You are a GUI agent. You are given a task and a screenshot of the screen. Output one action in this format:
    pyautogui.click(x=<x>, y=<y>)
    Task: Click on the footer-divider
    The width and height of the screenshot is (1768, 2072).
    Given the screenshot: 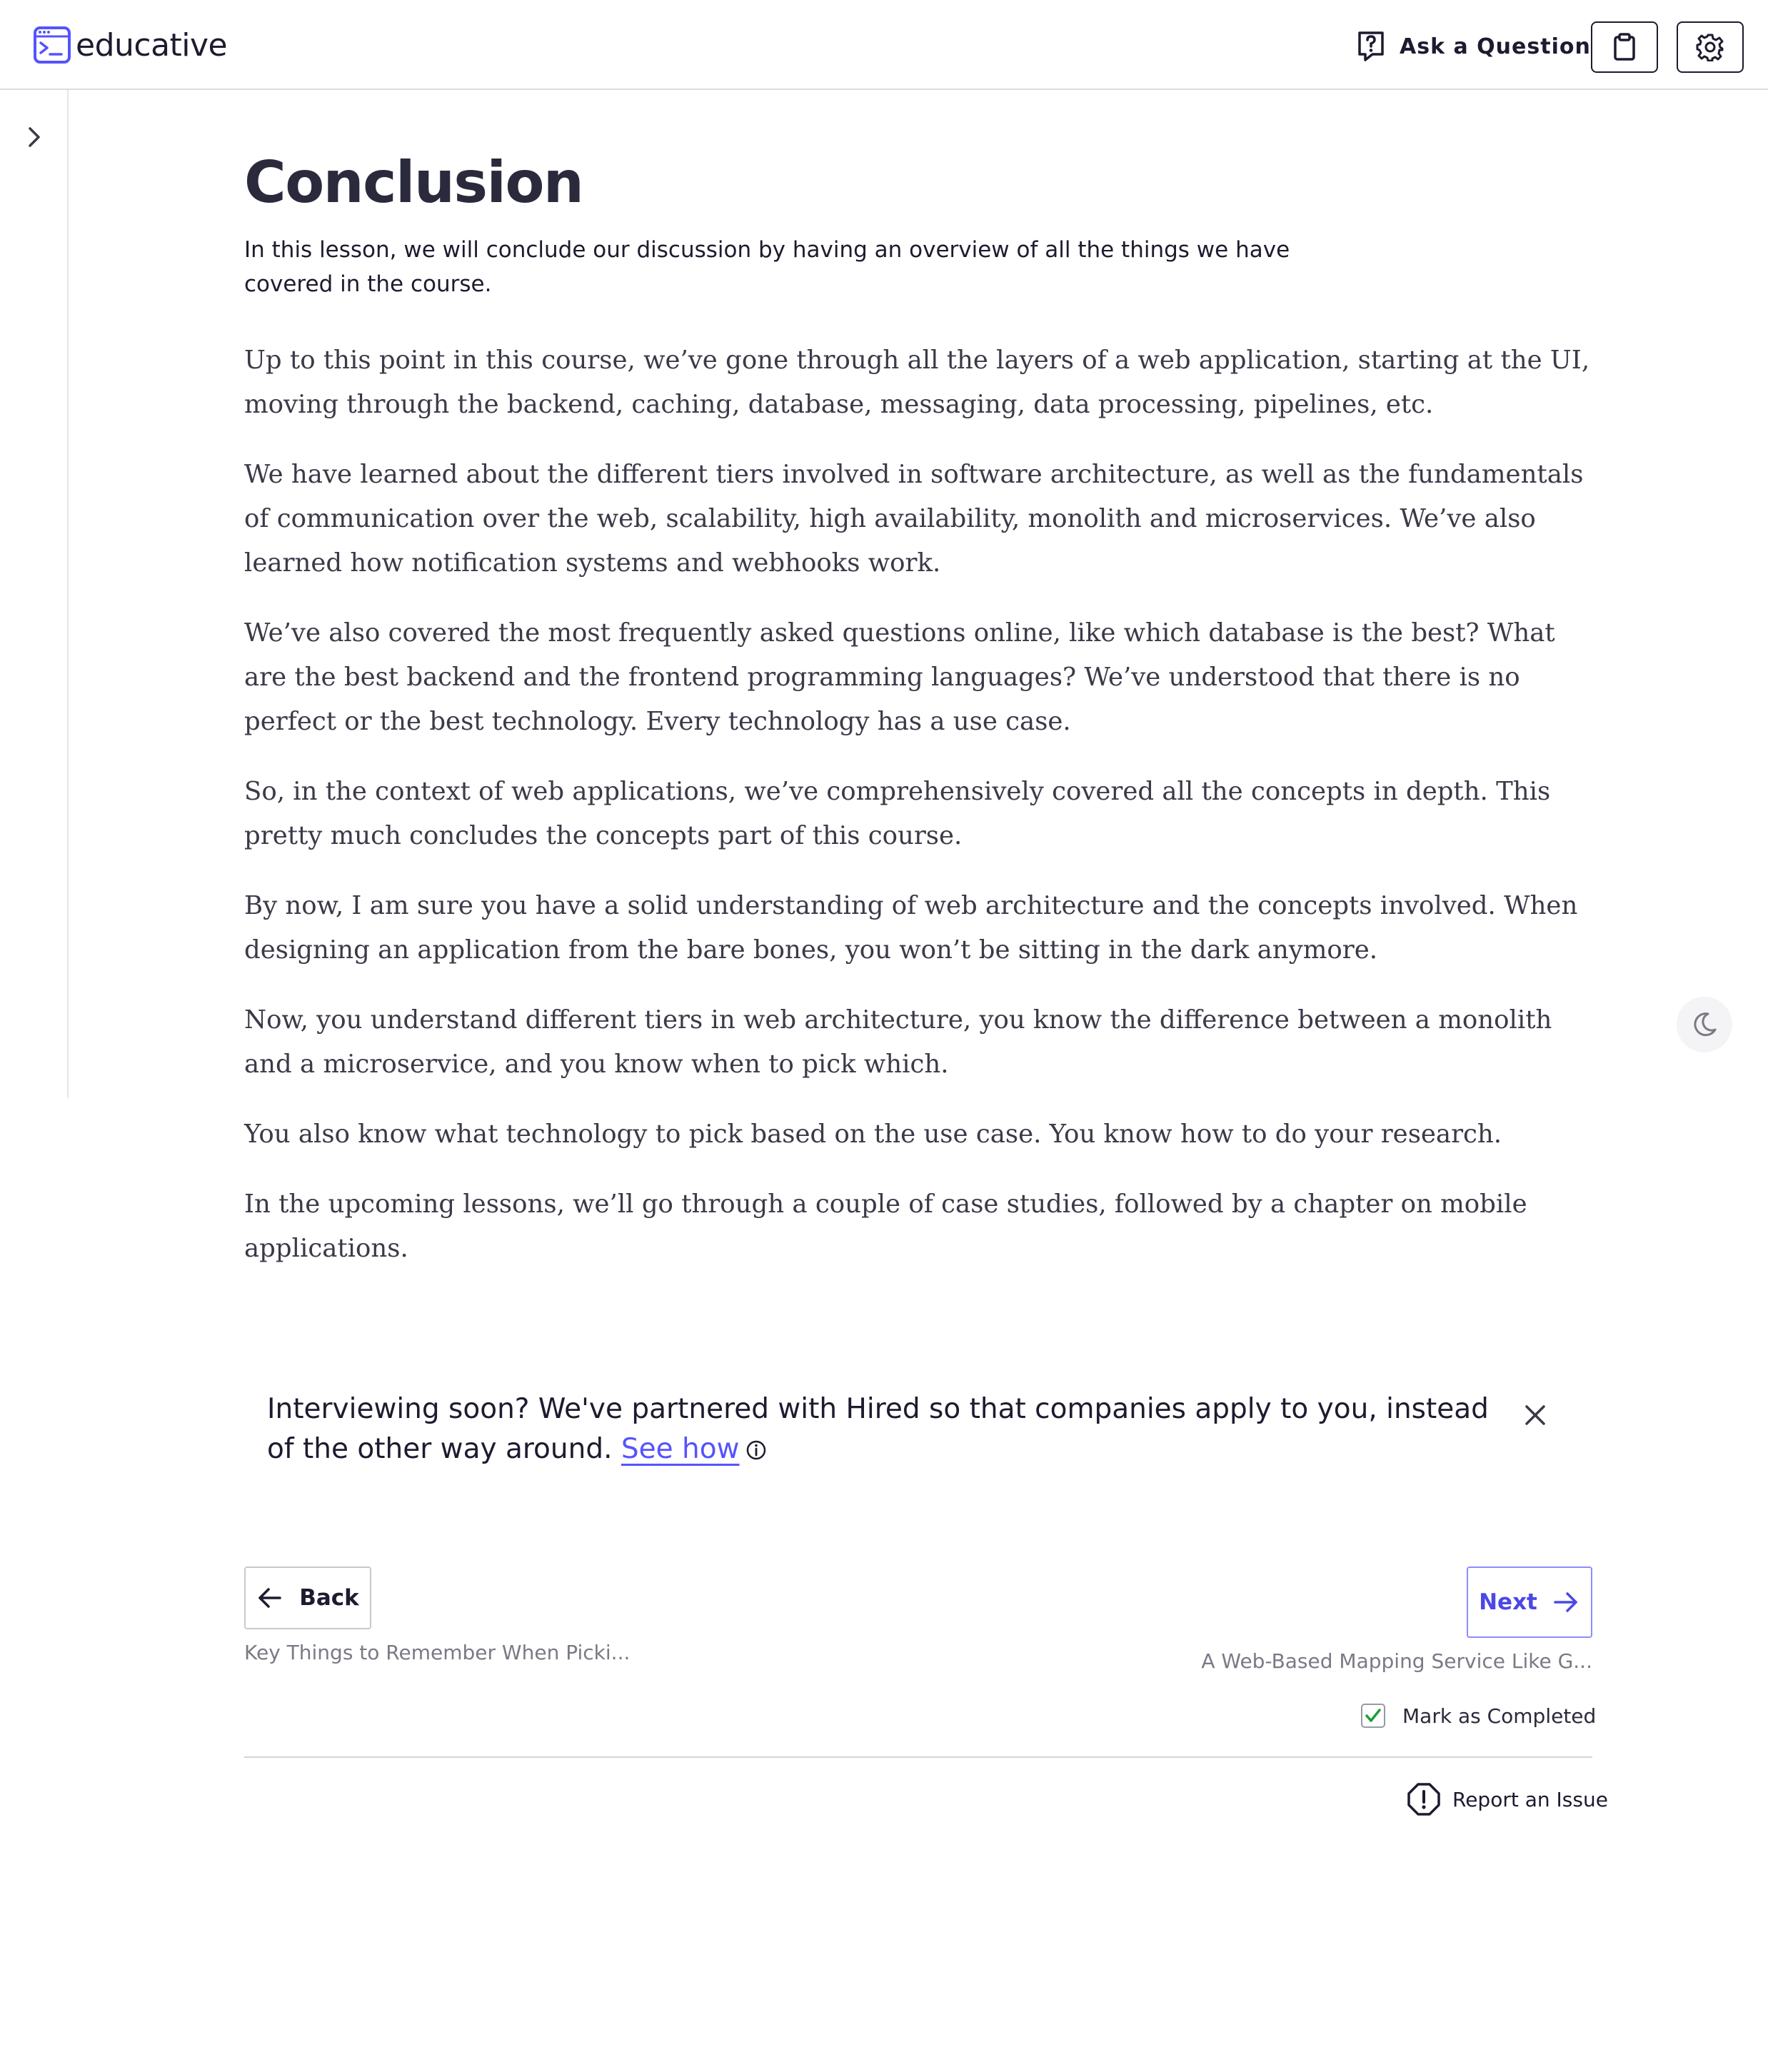 What is the action you would take?
    pyautogui.click(x=918, y=1757)
    